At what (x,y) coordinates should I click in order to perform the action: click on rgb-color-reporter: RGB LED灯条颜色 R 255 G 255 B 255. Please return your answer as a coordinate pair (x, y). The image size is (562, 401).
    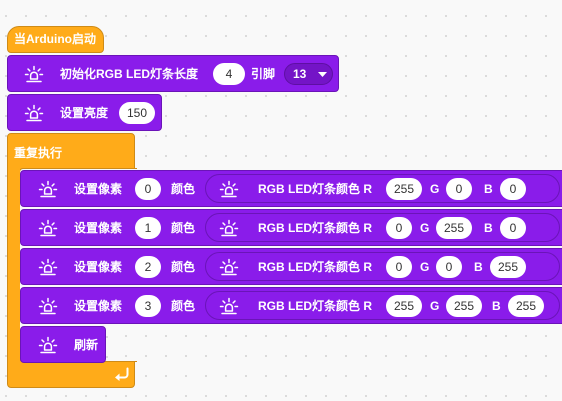
    Looking at the image, I should click on (382, 305).